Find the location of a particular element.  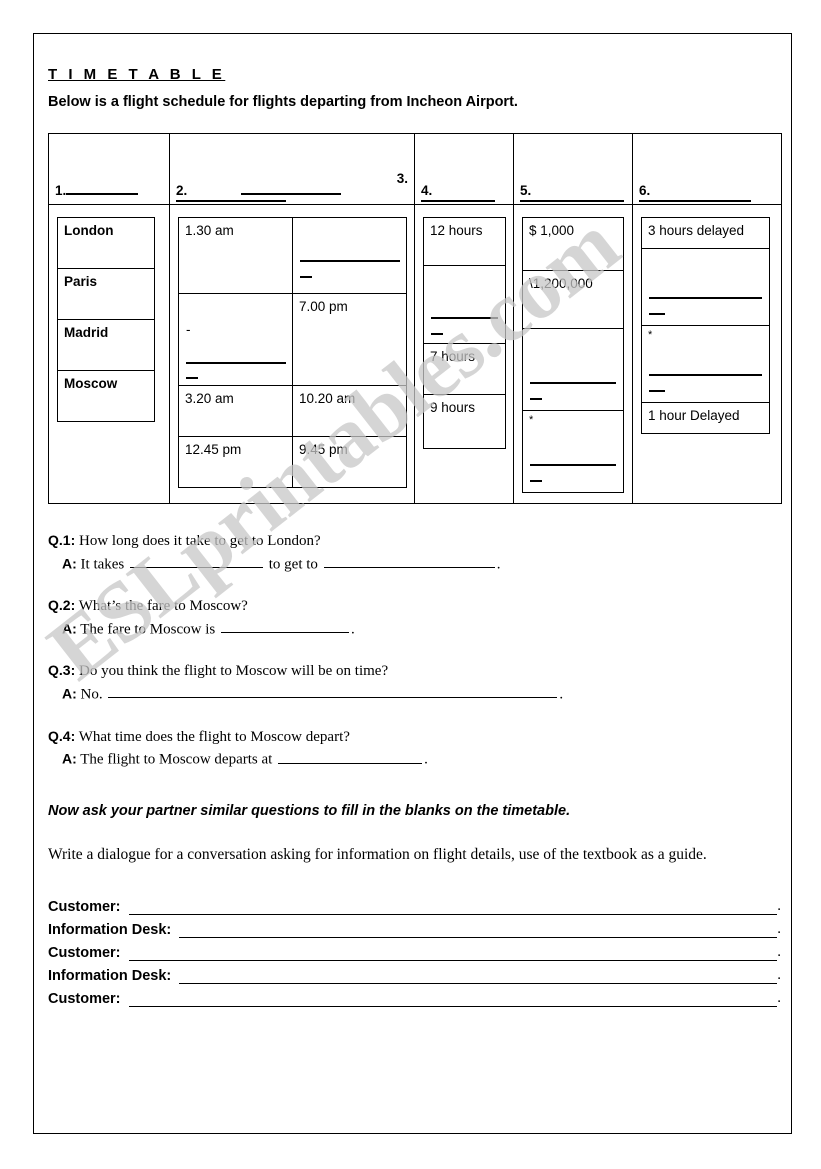

page-title: T I M E T A B L E is located at coordinates (137, 74).